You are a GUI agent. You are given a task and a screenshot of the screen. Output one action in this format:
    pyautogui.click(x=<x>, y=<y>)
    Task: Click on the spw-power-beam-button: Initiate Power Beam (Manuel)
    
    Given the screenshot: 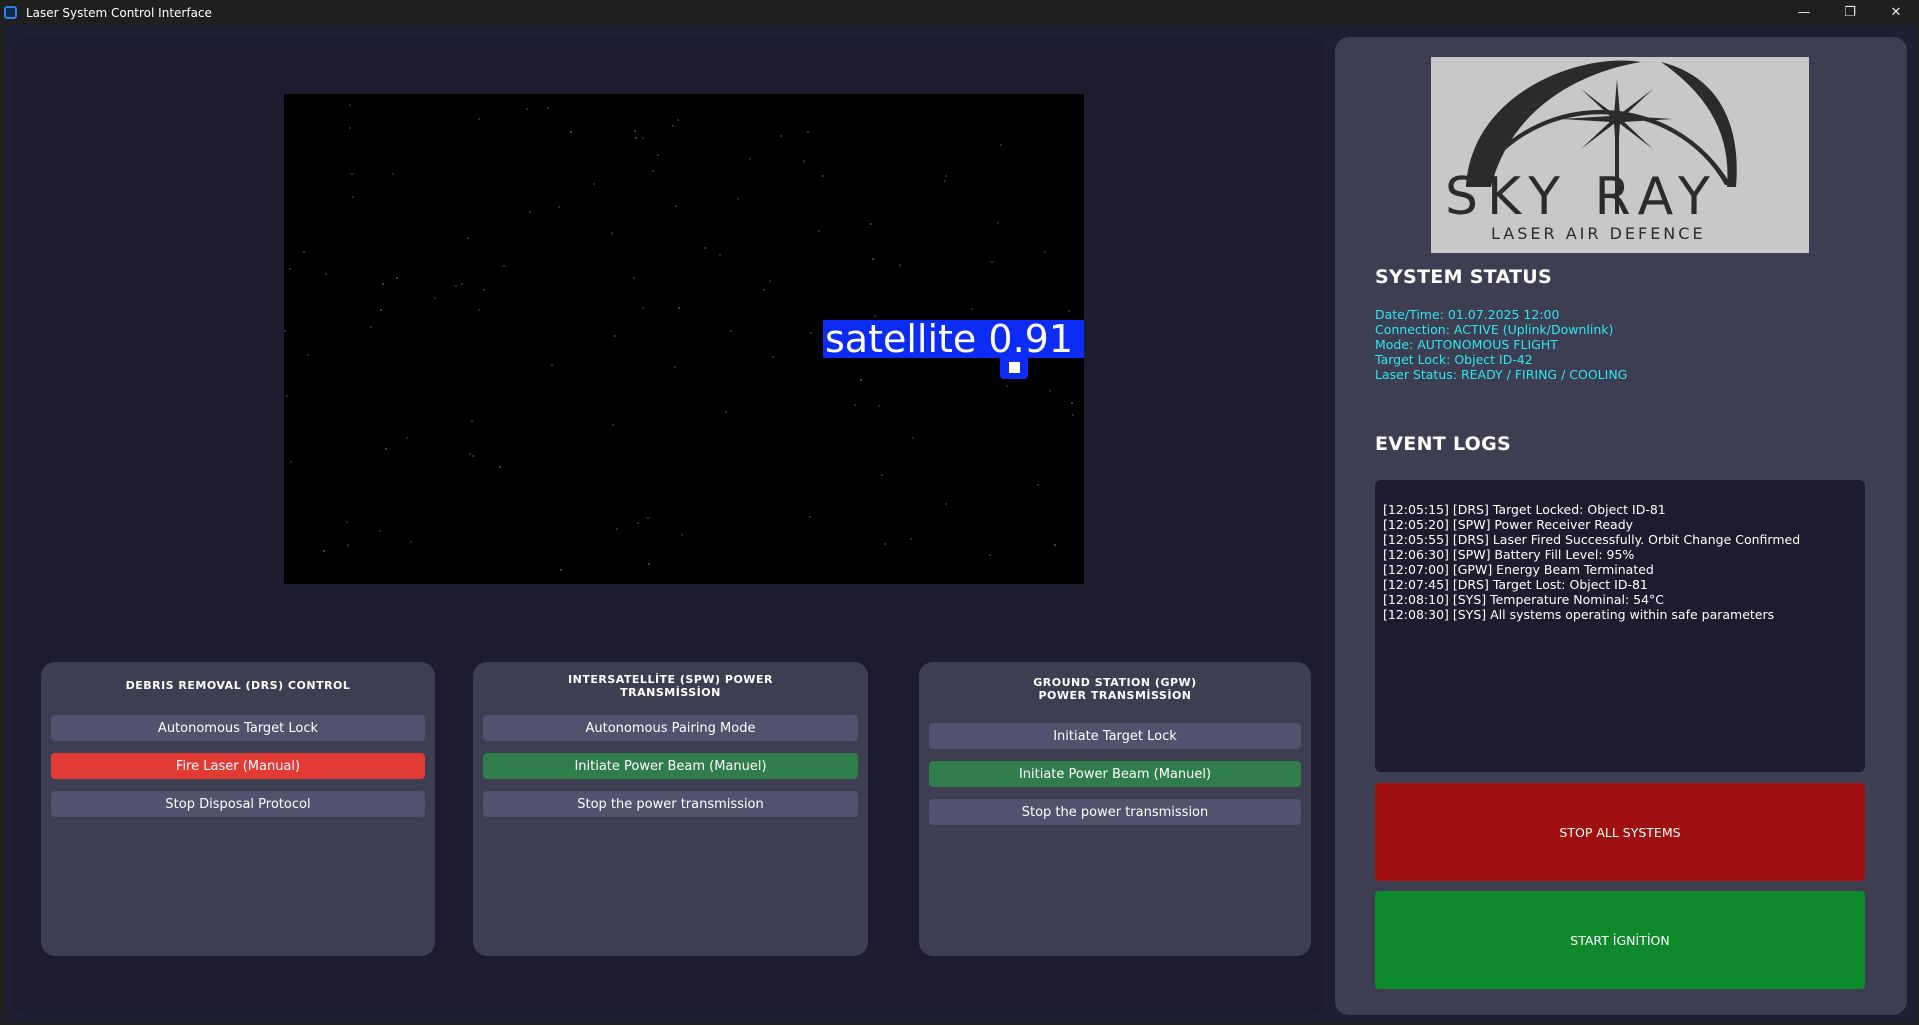 What is the action you would take?
    pyautogui.click(x=670, y=766)
    